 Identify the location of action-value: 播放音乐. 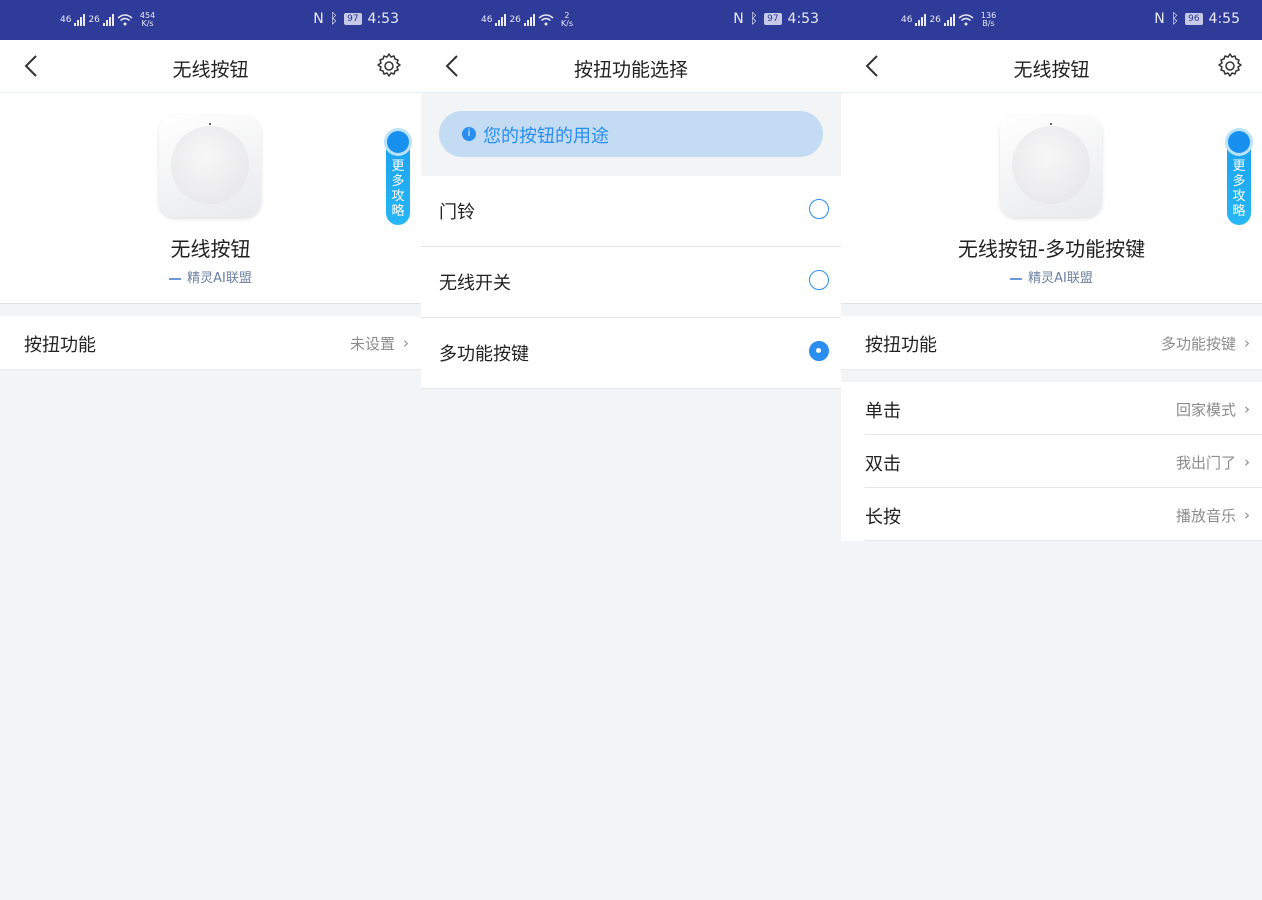
(1205, 516).